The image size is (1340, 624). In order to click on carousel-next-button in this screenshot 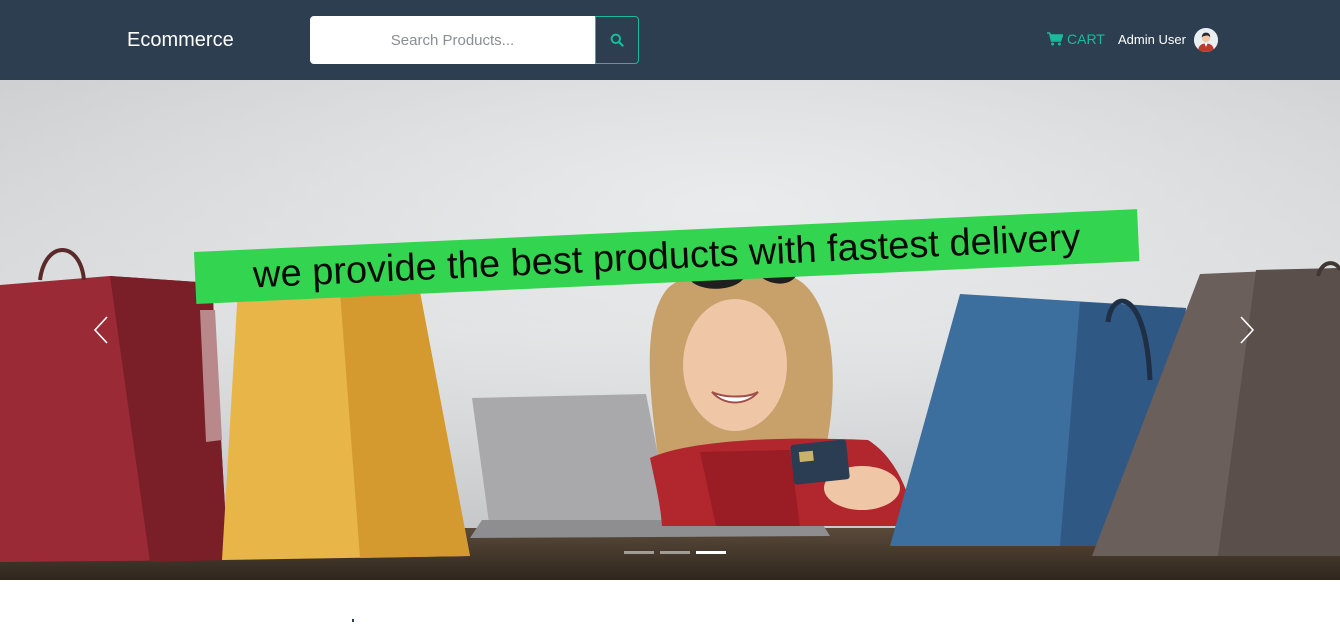, I will do `click(1247, 330)`.